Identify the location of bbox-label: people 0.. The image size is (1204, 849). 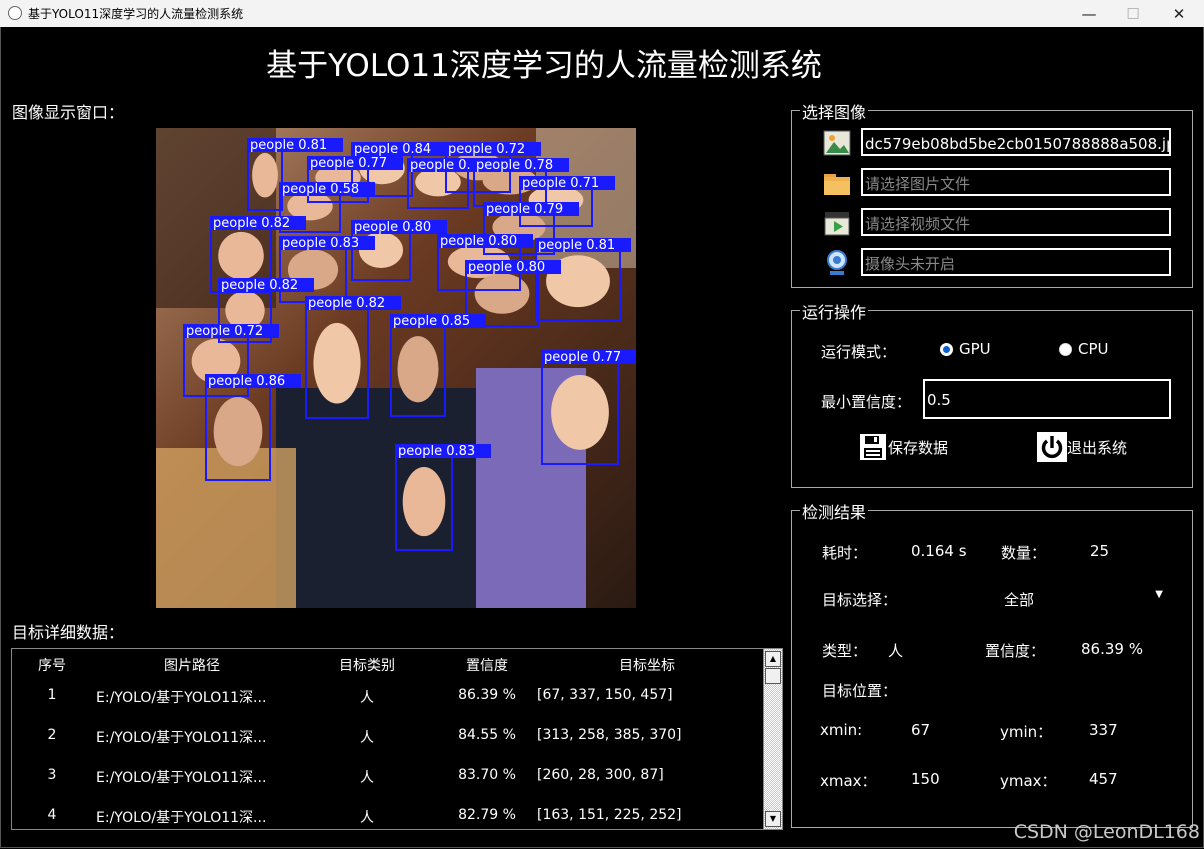
(440, 165).